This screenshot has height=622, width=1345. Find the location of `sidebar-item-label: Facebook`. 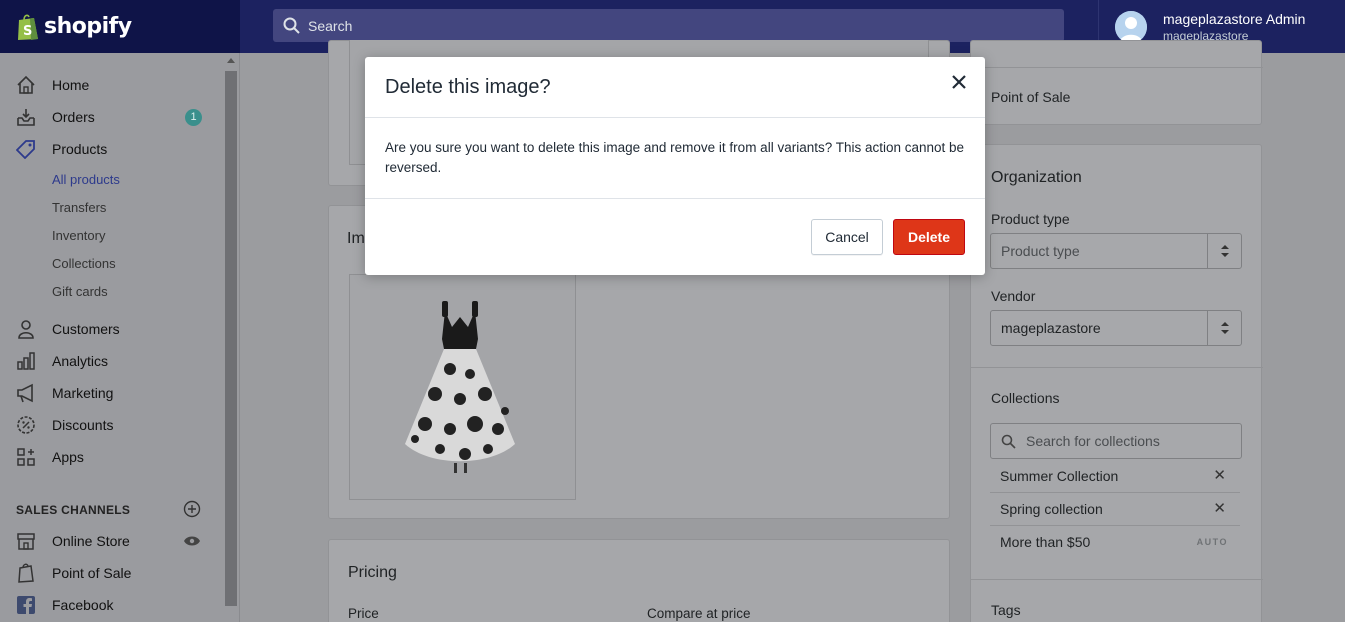

sidebar-item-label: Facebook is located at coordinates (83, 605).